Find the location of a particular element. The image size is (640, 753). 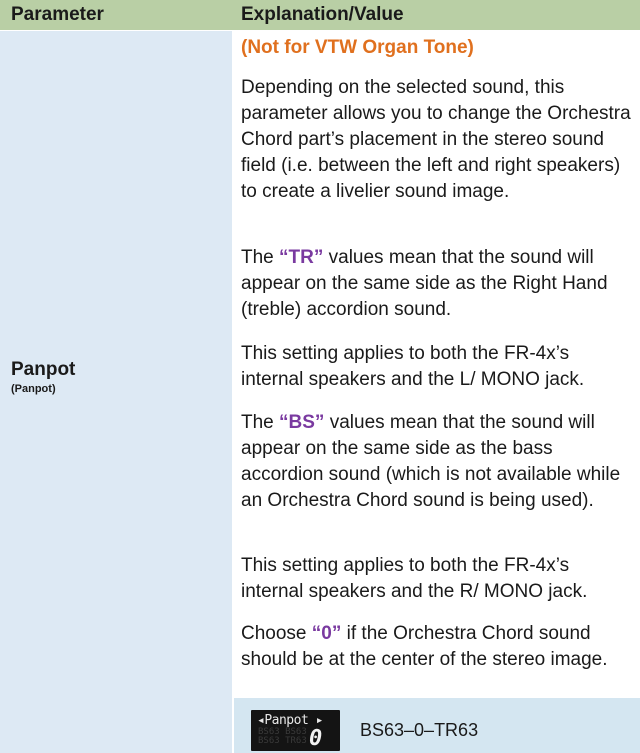

parameter-subtitle: (Panpot) is located at coordinates (33, 389).